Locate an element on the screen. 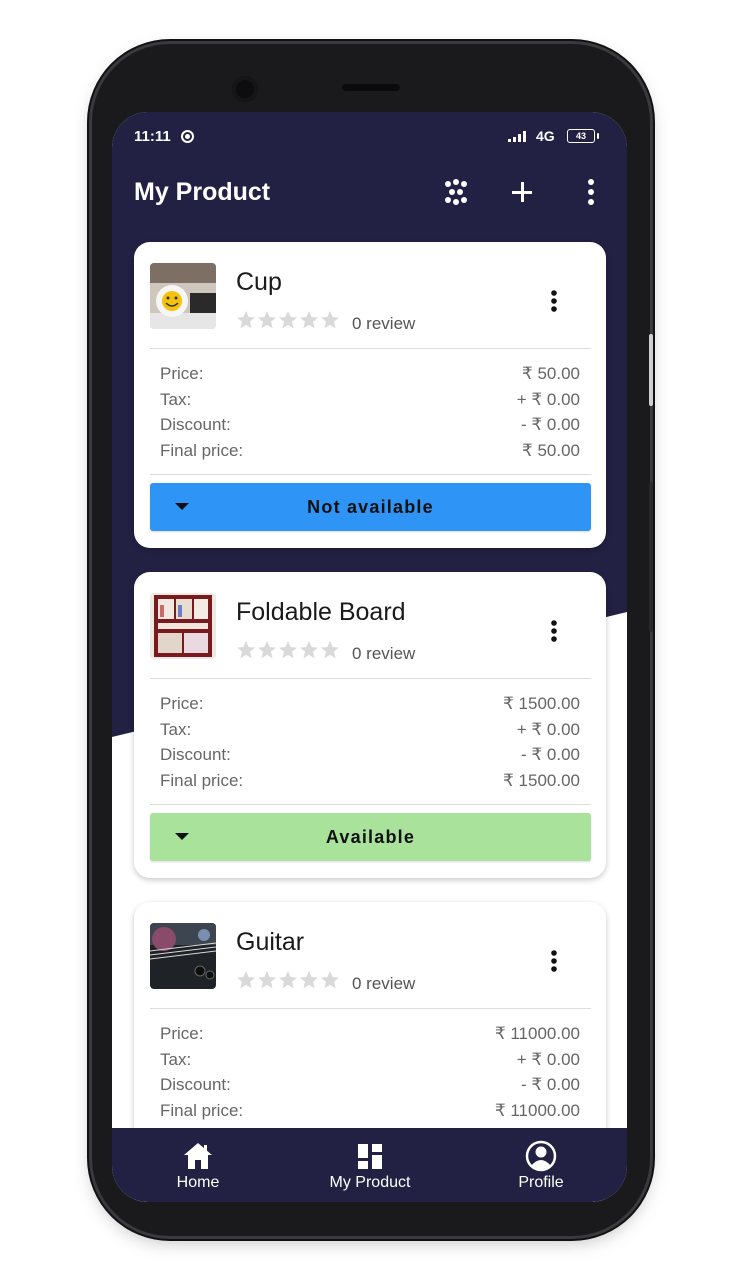 This screenshot has height=1280, width=746. price-row: Price: ₹ 50.00 is located at coordinates (370, 376).